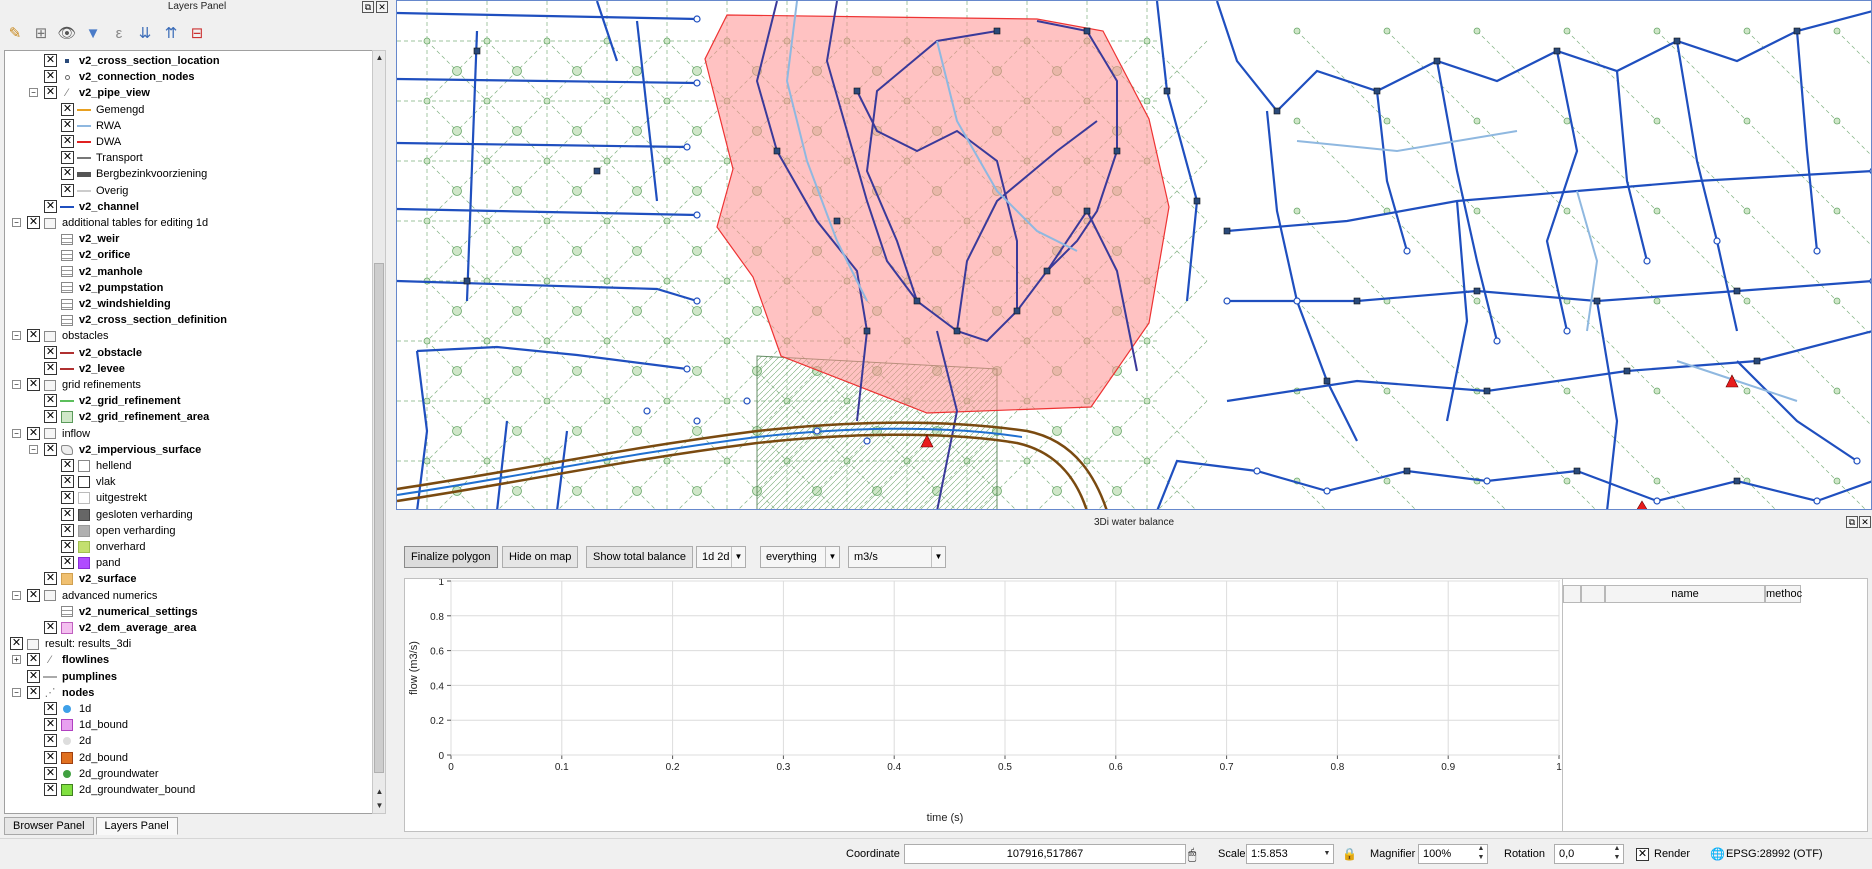  I want to click on layer-tree-scrollbar: ▲ ▲ ▼, so click(379, 432).